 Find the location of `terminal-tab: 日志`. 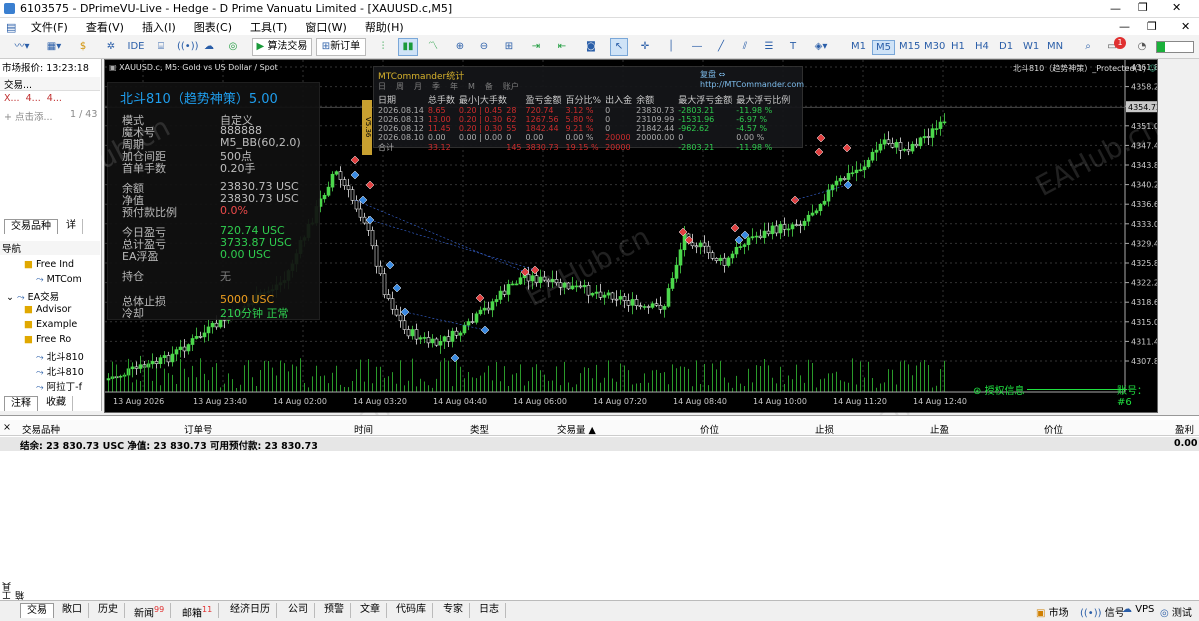

terminal-tab: 日志 is located at coordinates (489, 610).